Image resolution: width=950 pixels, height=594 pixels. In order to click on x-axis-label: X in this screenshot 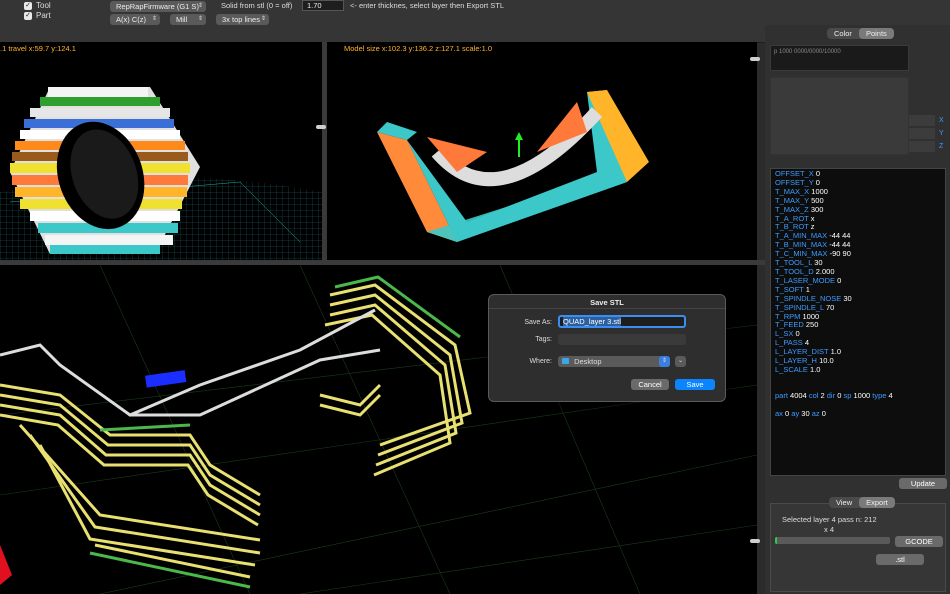, I will do `click(941, 120)`.